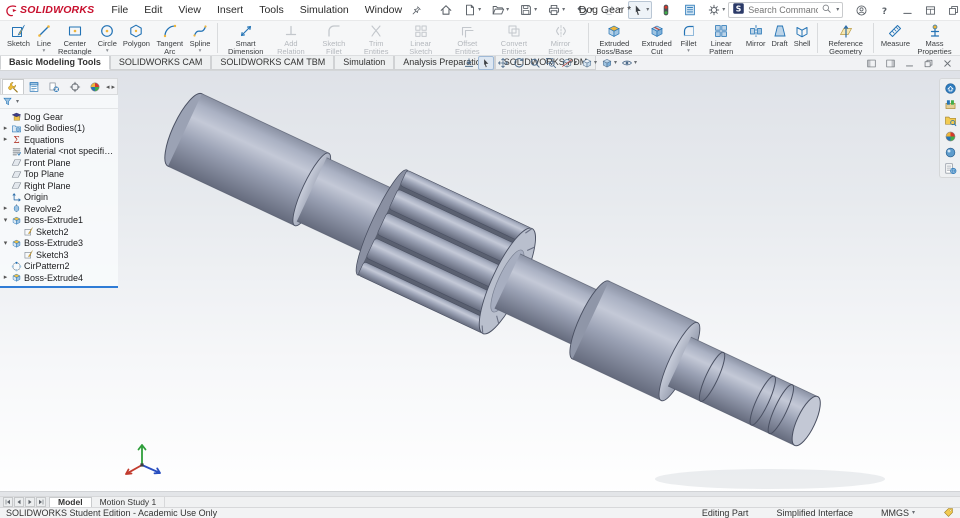  Describe the element at coordinates (128, 502) in the screenshot. I see `tab-motion-study-1: Motion Study 1` at that location.